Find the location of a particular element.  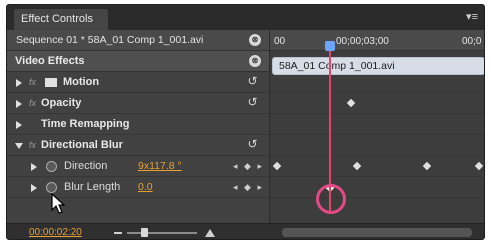

settings-icon: ⊗ is located at coordinates (255, 61).